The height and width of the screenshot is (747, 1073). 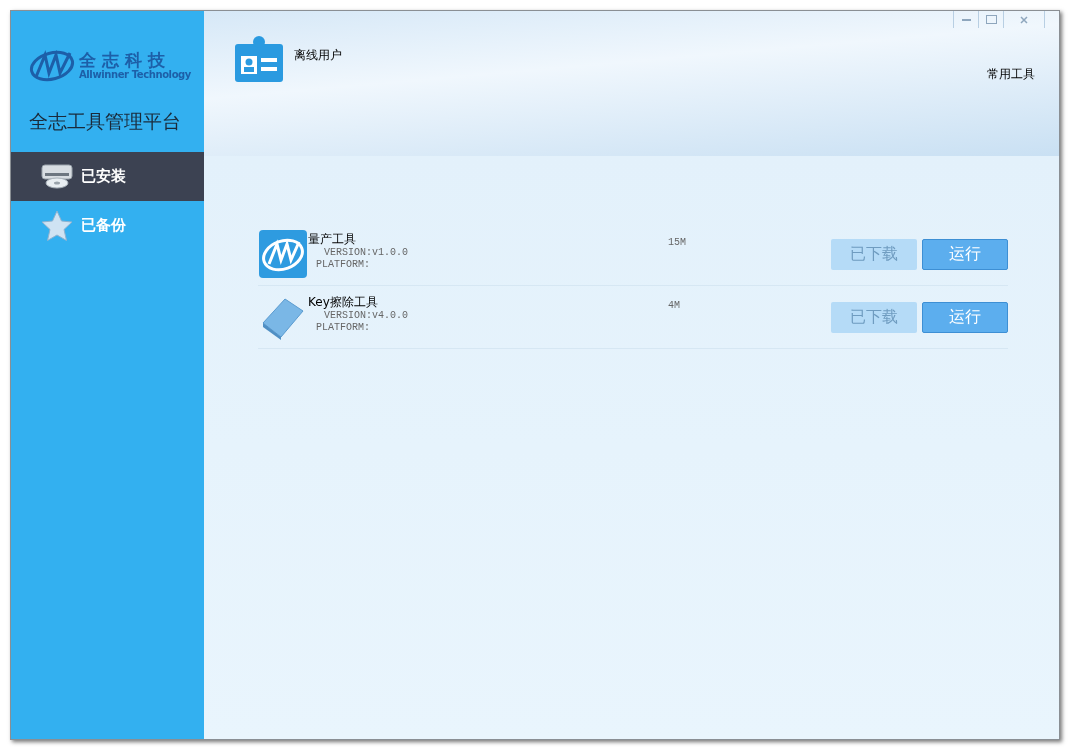 I want to click on platform-title: 全志工具管理平台, so click(x=105, y=122).